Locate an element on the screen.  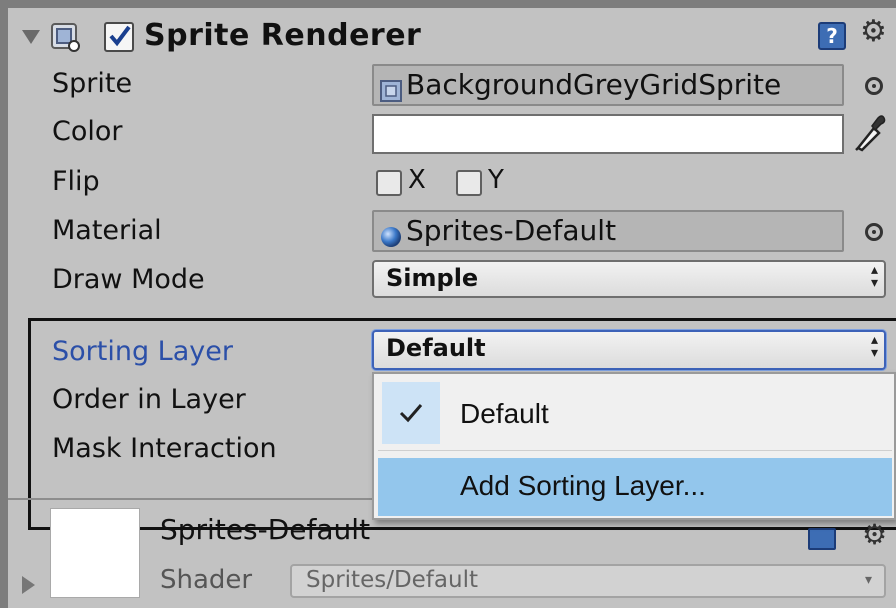
material-sphere-icon is located at coordinates (391, 234).